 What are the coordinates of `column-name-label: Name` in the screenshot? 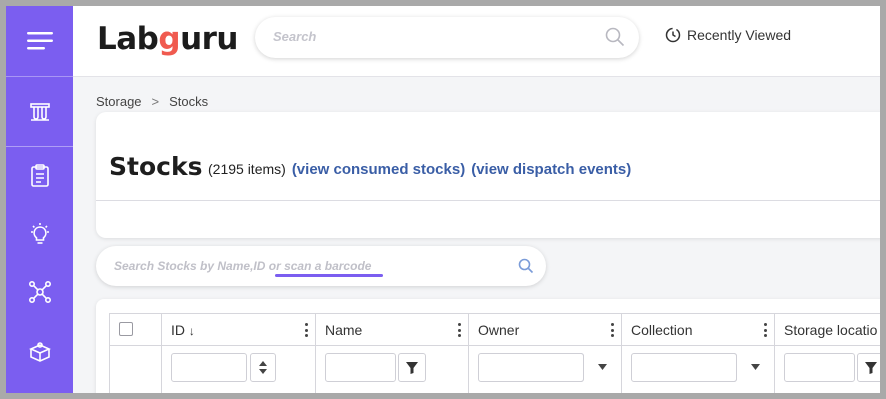 It's located at (344, 330).